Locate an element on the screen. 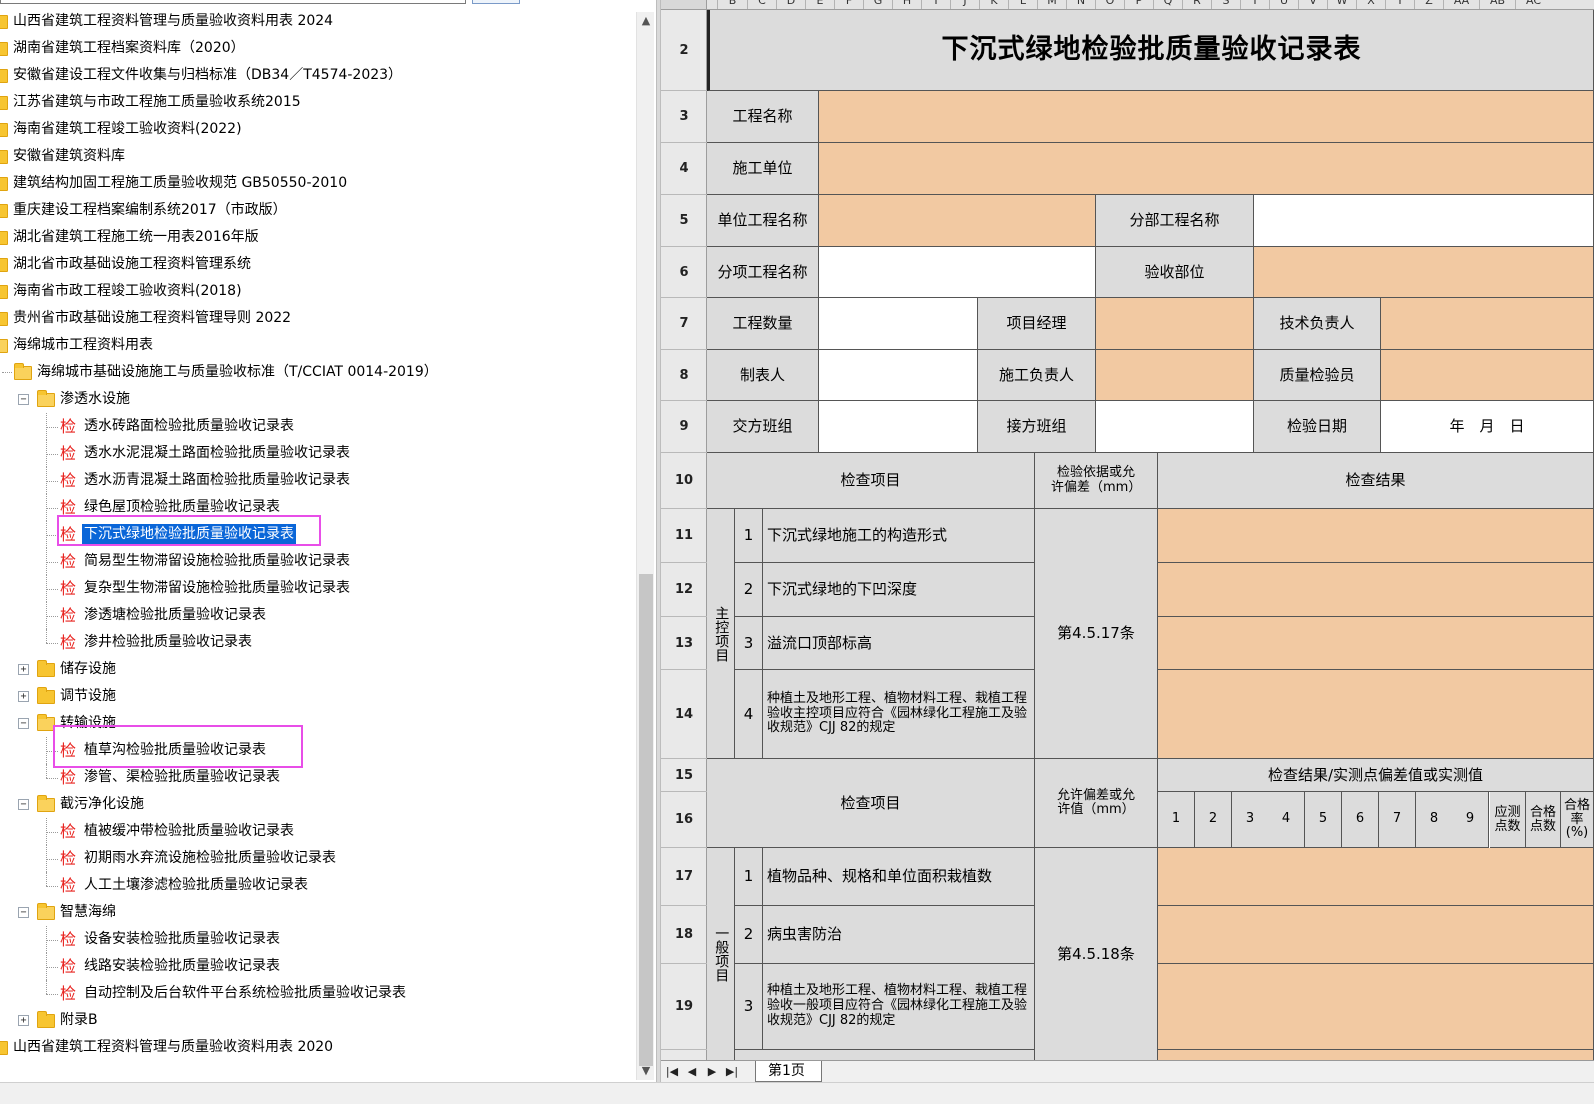  tree-group-node: + 储存设施 is located at coordinates (318, 669).